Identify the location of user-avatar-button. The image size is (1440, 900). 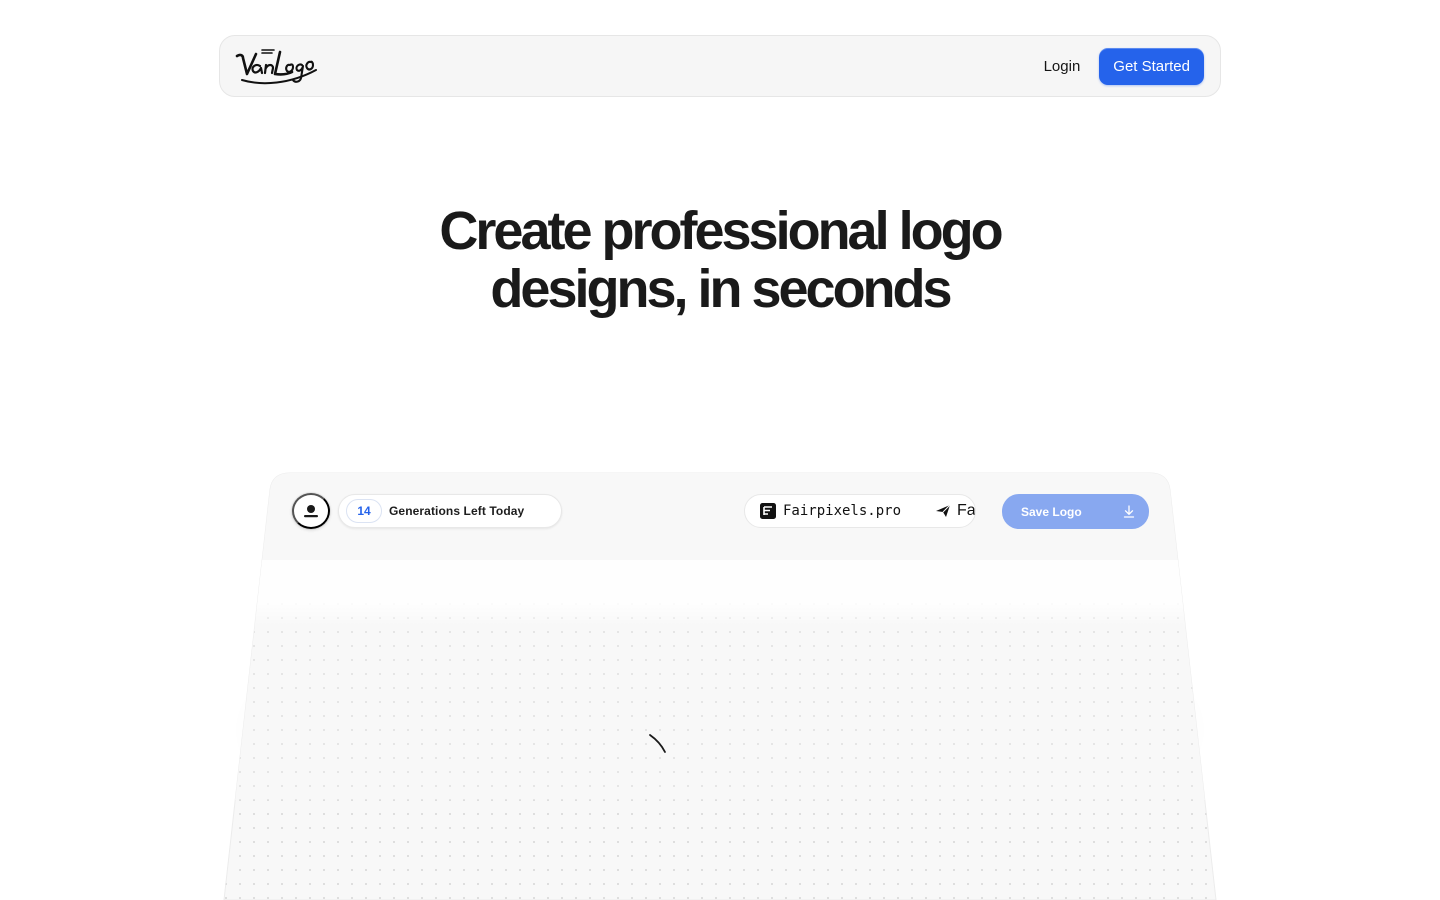
(311, 511).